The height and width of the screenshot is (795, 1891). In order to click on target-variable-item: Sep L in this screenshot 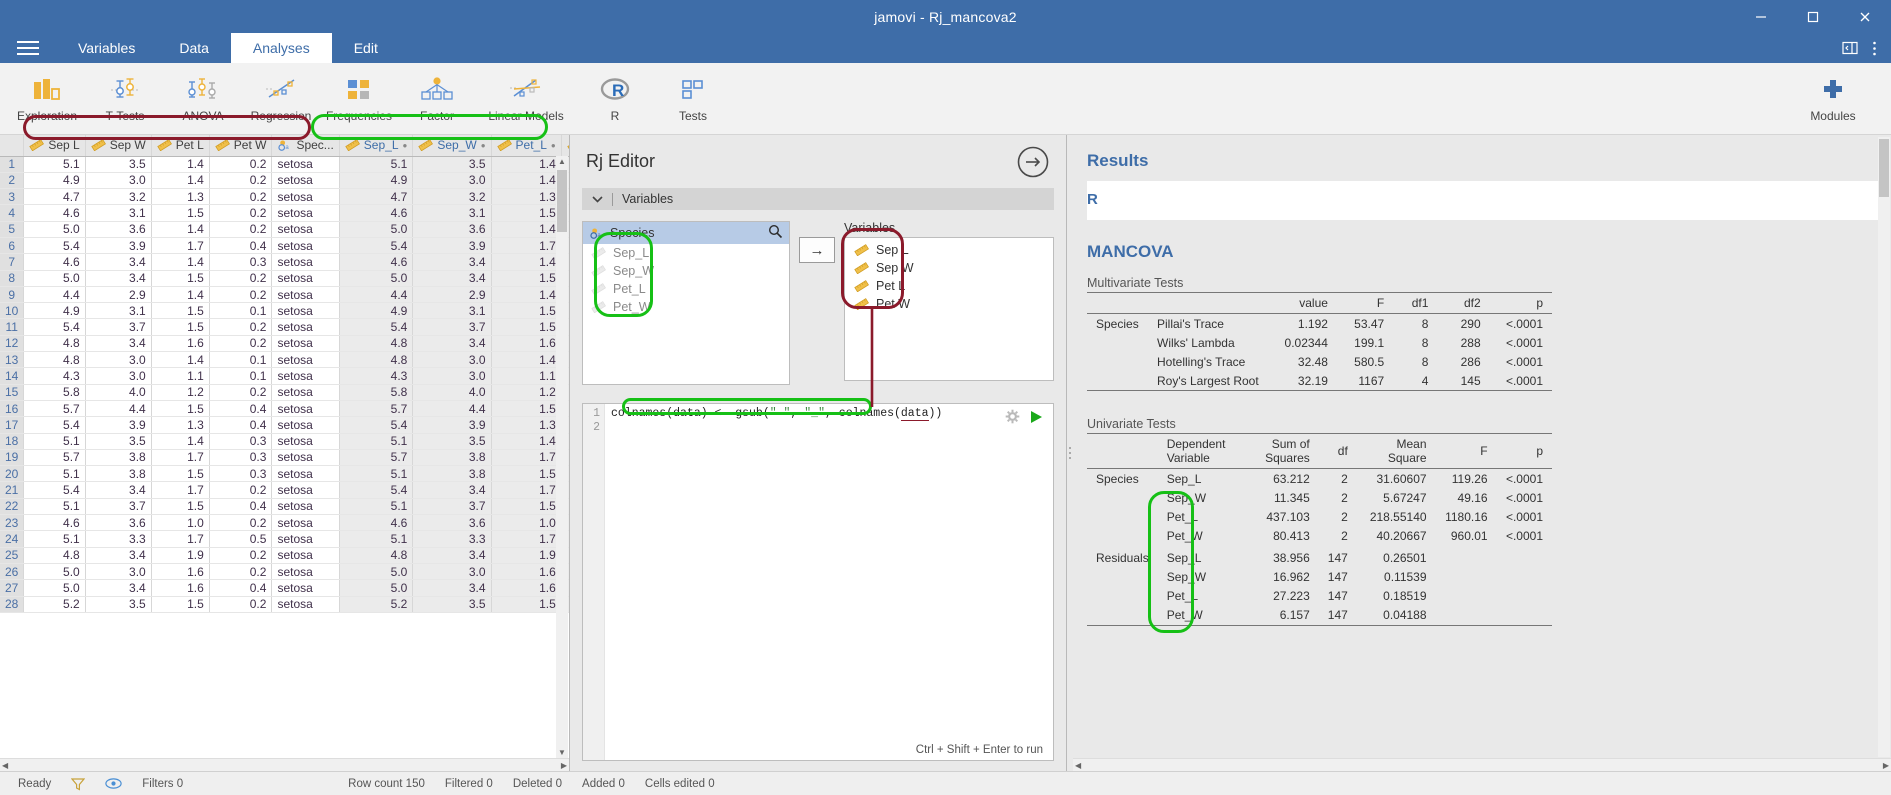, I will do `click(949, 250)`.